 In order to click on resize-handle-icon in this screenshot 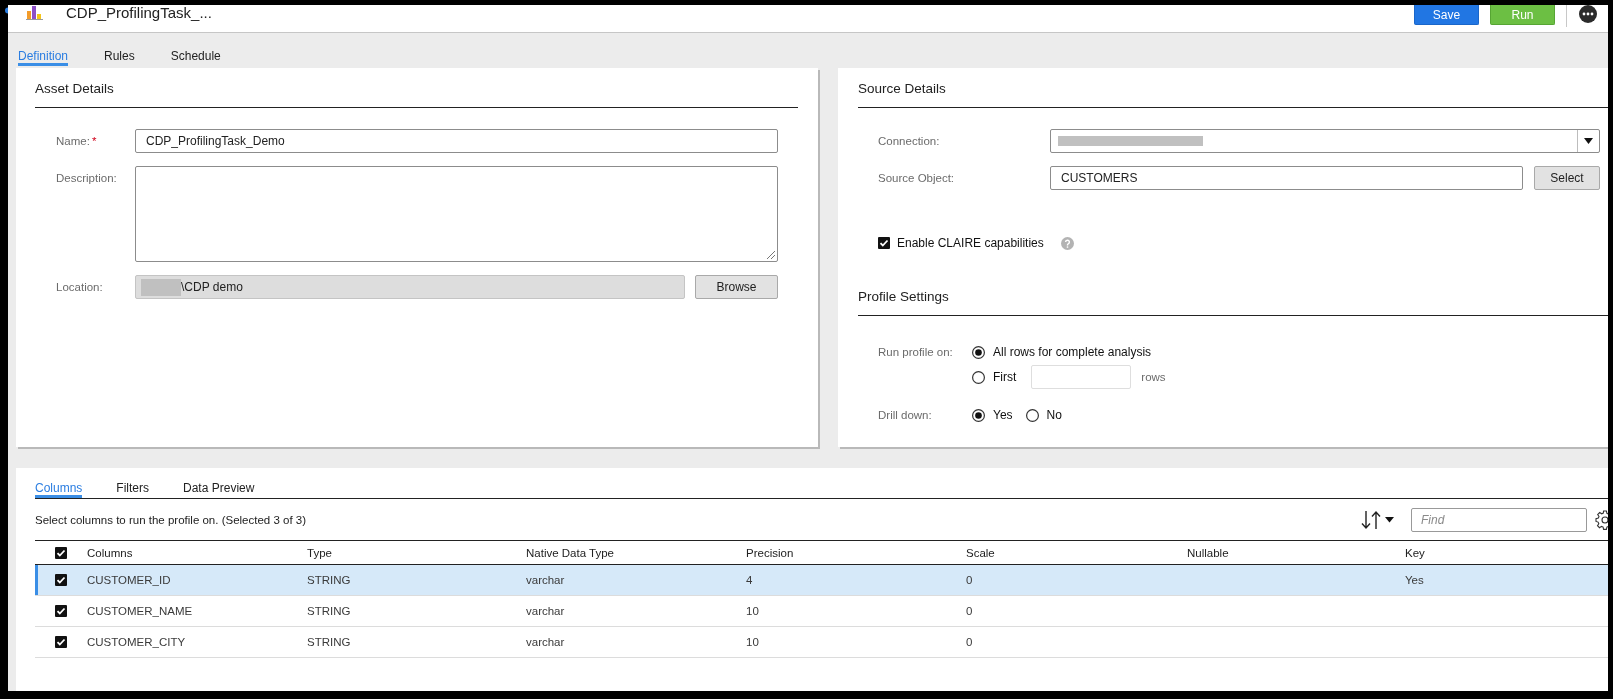, I will do `click(770, 254)`.